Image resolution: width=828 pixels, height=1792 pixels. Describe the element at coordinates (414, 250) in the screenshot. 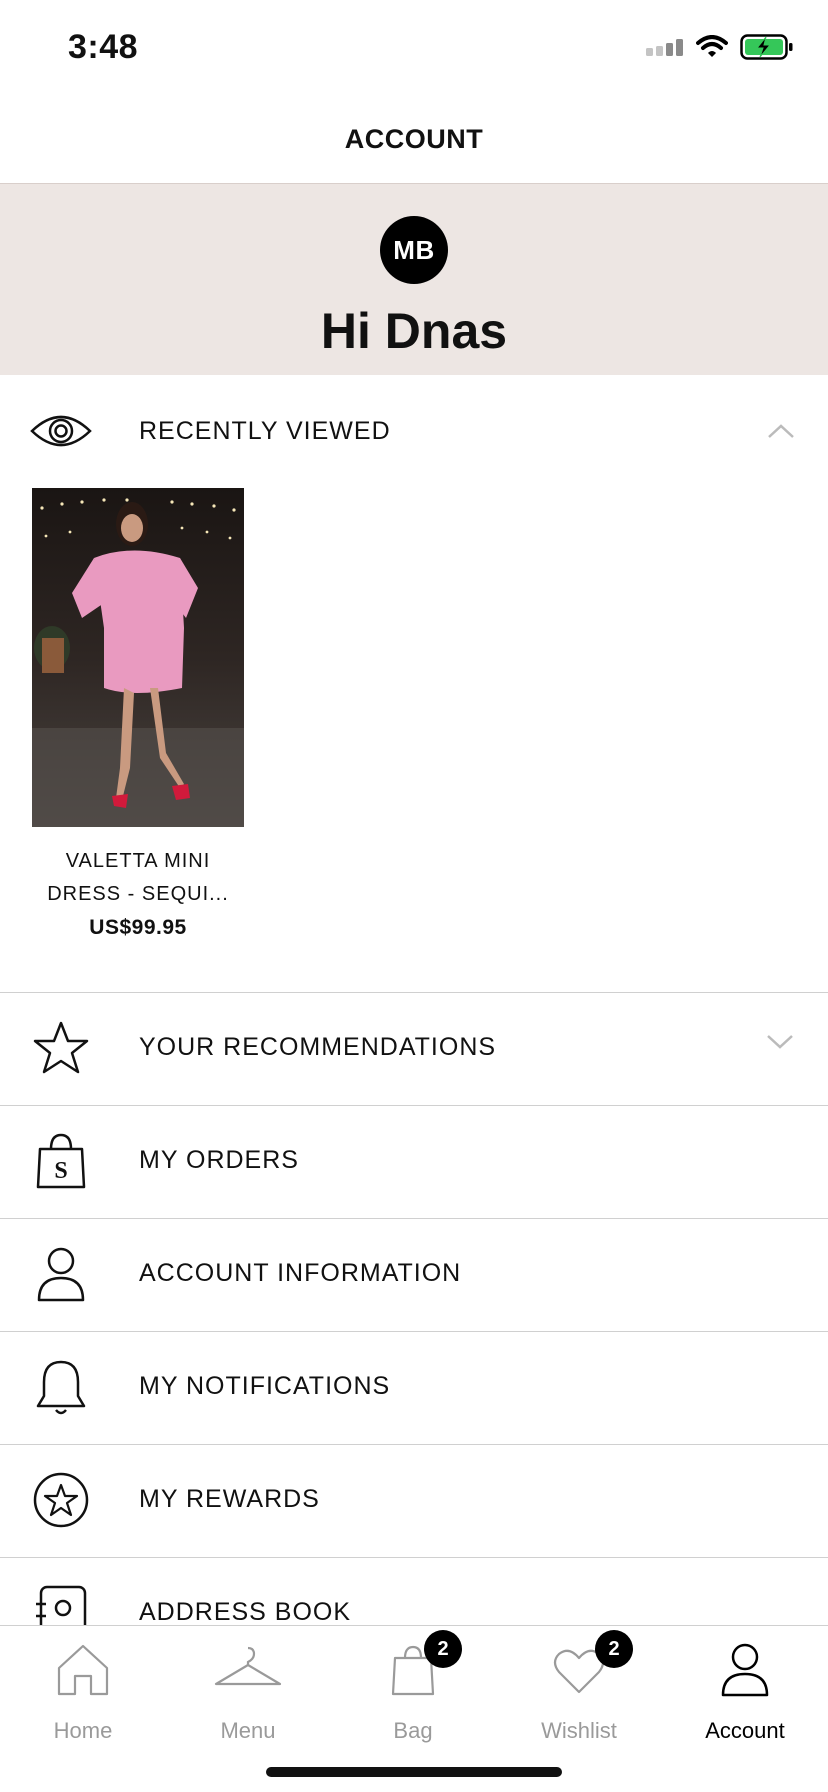

I see `avatar: MB` at that location.